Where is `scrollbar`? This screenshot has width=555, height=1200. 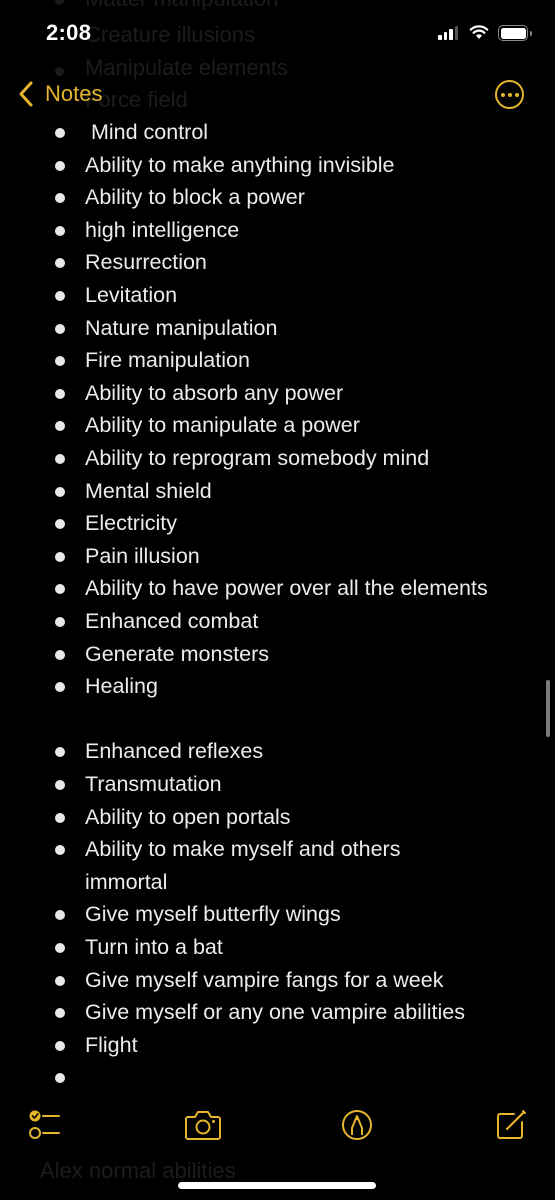
scrollbar is located at coordinates (548, 708).